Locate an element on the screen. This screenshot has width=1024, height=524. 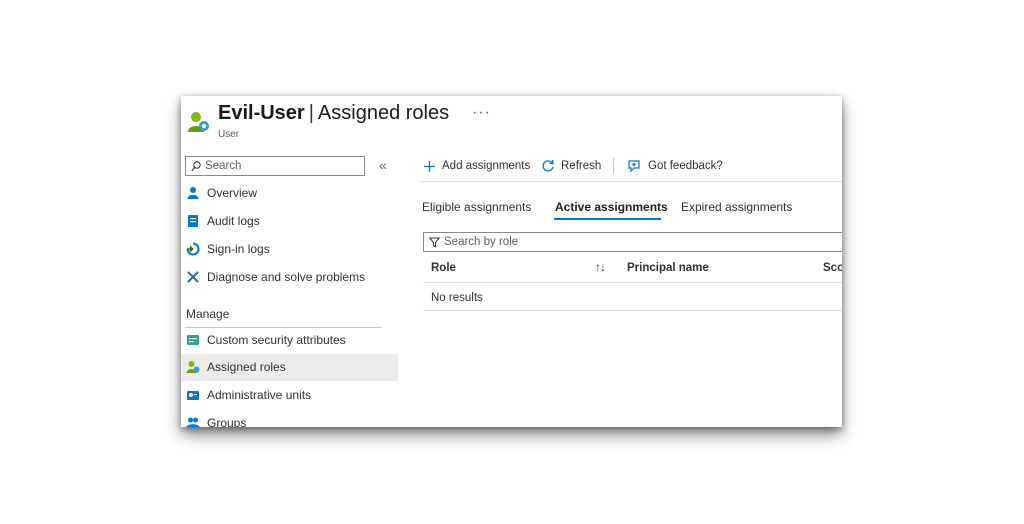
sidebar-item-label: Custom security attributes is located at coordinates (276, 340).